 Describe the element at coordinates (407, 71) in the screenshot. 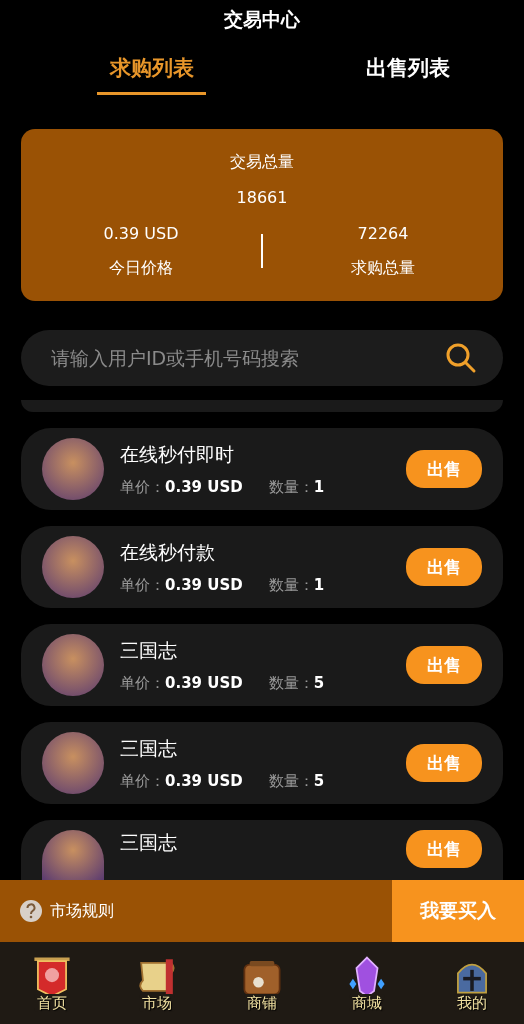

I see `tab: 出售列表` at that location.